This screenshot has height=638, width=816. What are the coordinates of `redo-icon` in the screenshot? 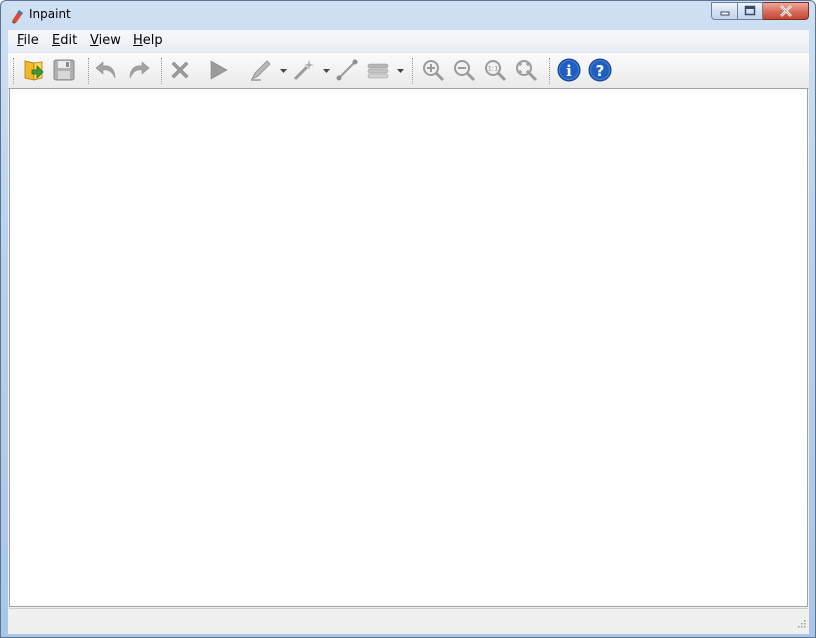 It's located at (139, 70).